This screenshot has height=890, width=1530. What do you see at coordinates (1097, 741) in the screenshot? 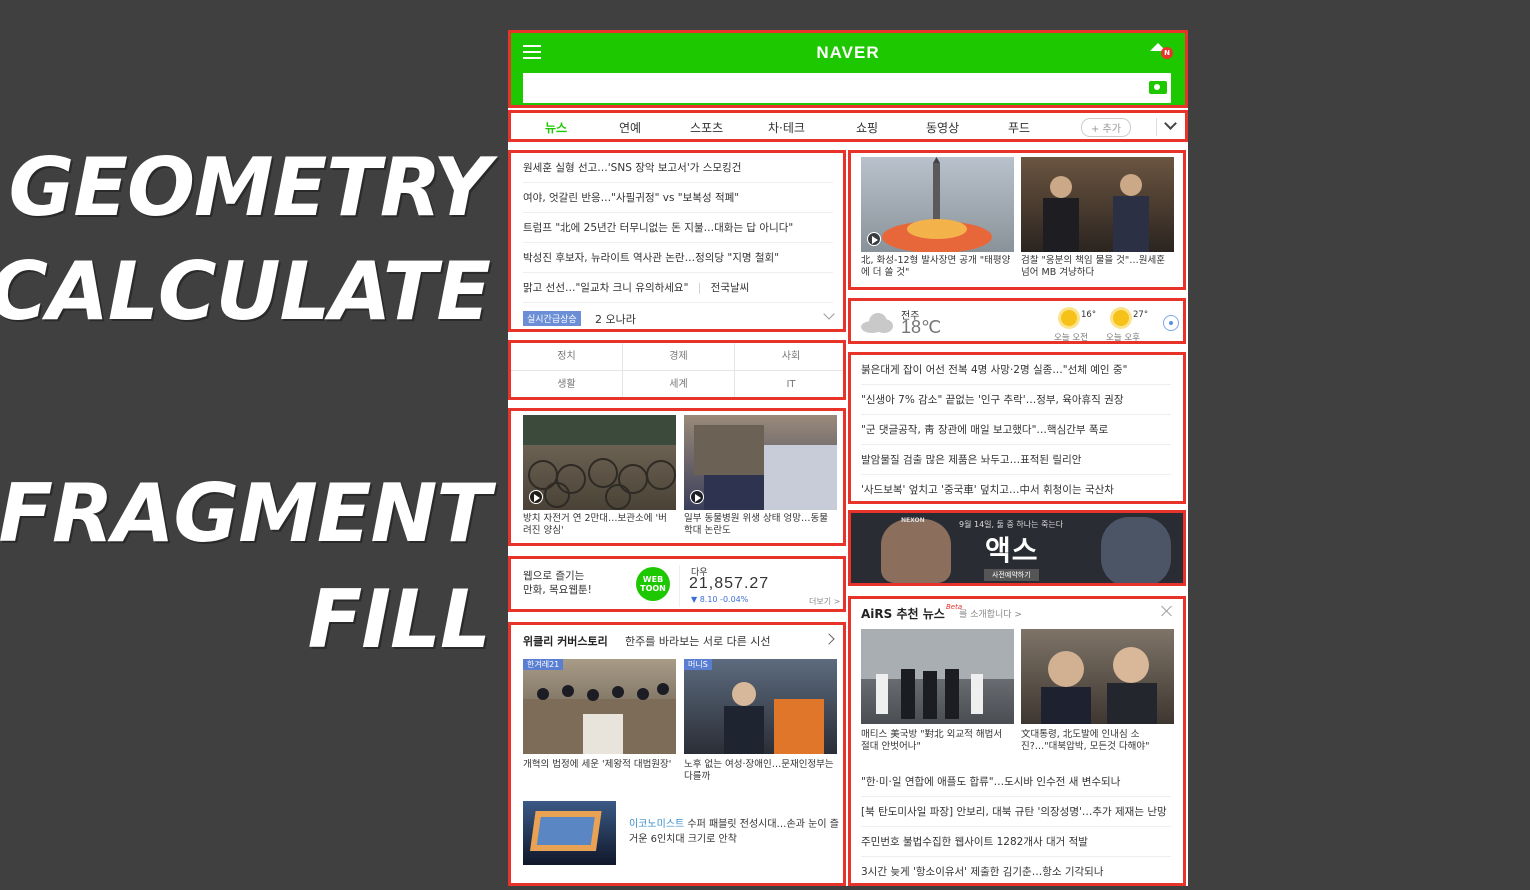
I see `airs-caption: 文대통령, 北도발에 인내심 소진?…"대북압박, 모든것 다해야"` at bounding box center [1097, 741].